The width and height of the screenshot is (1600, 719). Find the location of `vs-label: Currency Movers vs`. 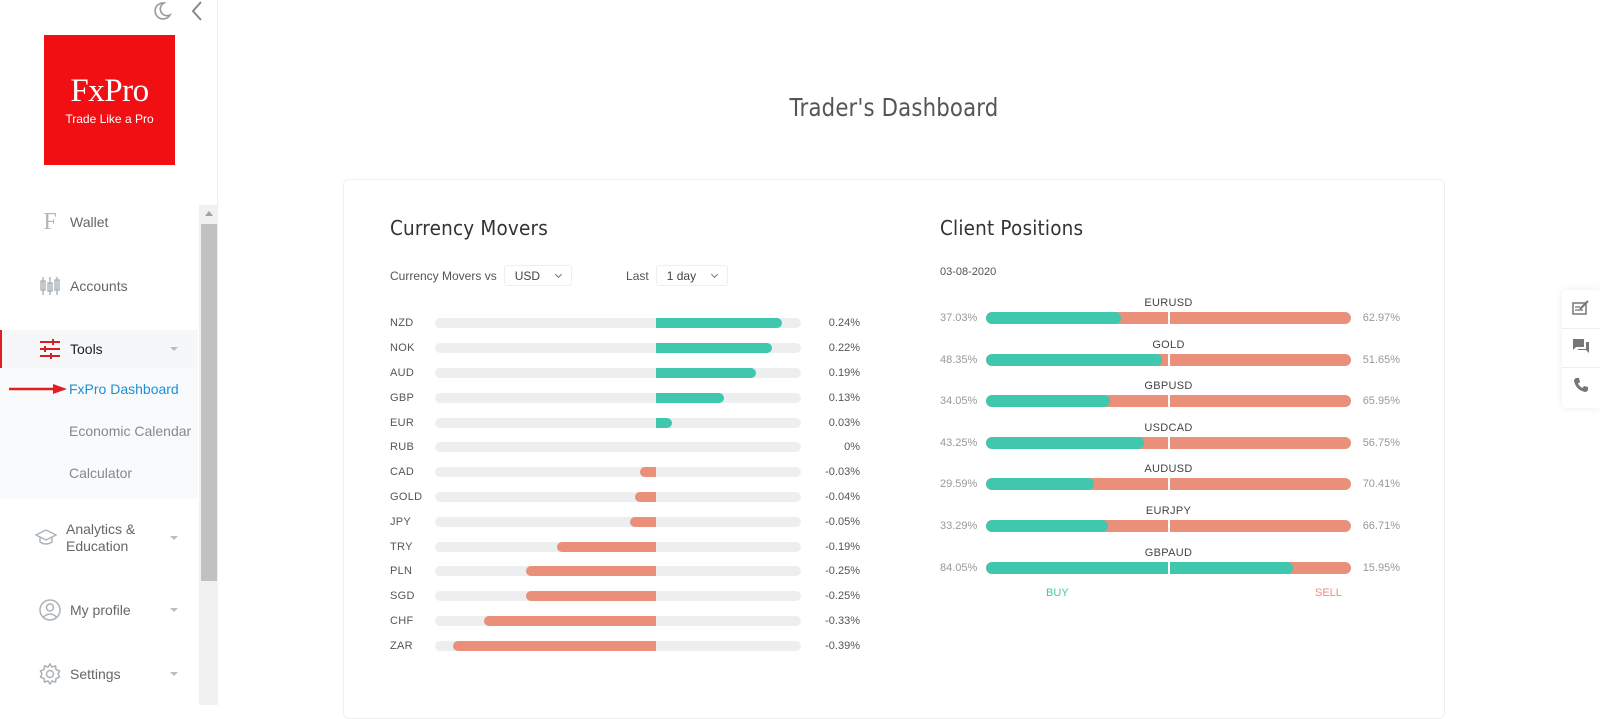

vs-label: Currency Movers vs is located at coordinates (443, 275).